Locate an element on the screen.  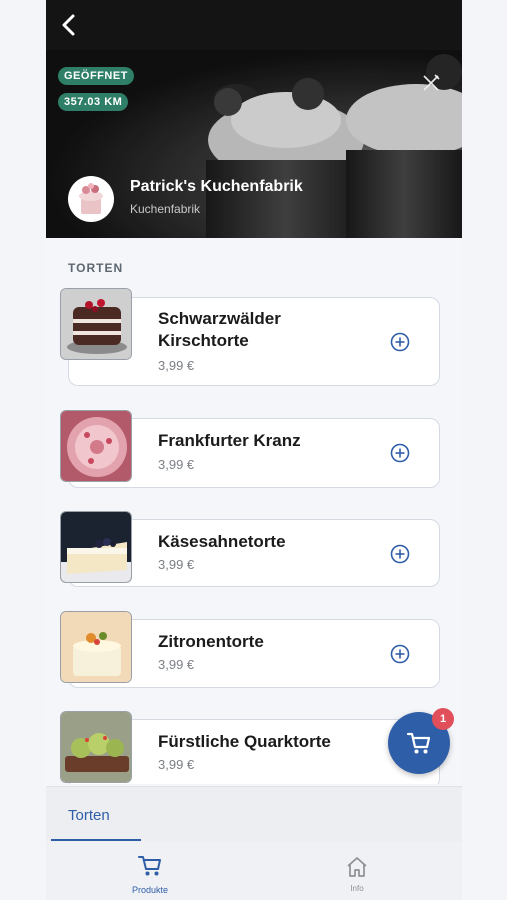
active-tab-indicator is located at coordinates (96, 840).